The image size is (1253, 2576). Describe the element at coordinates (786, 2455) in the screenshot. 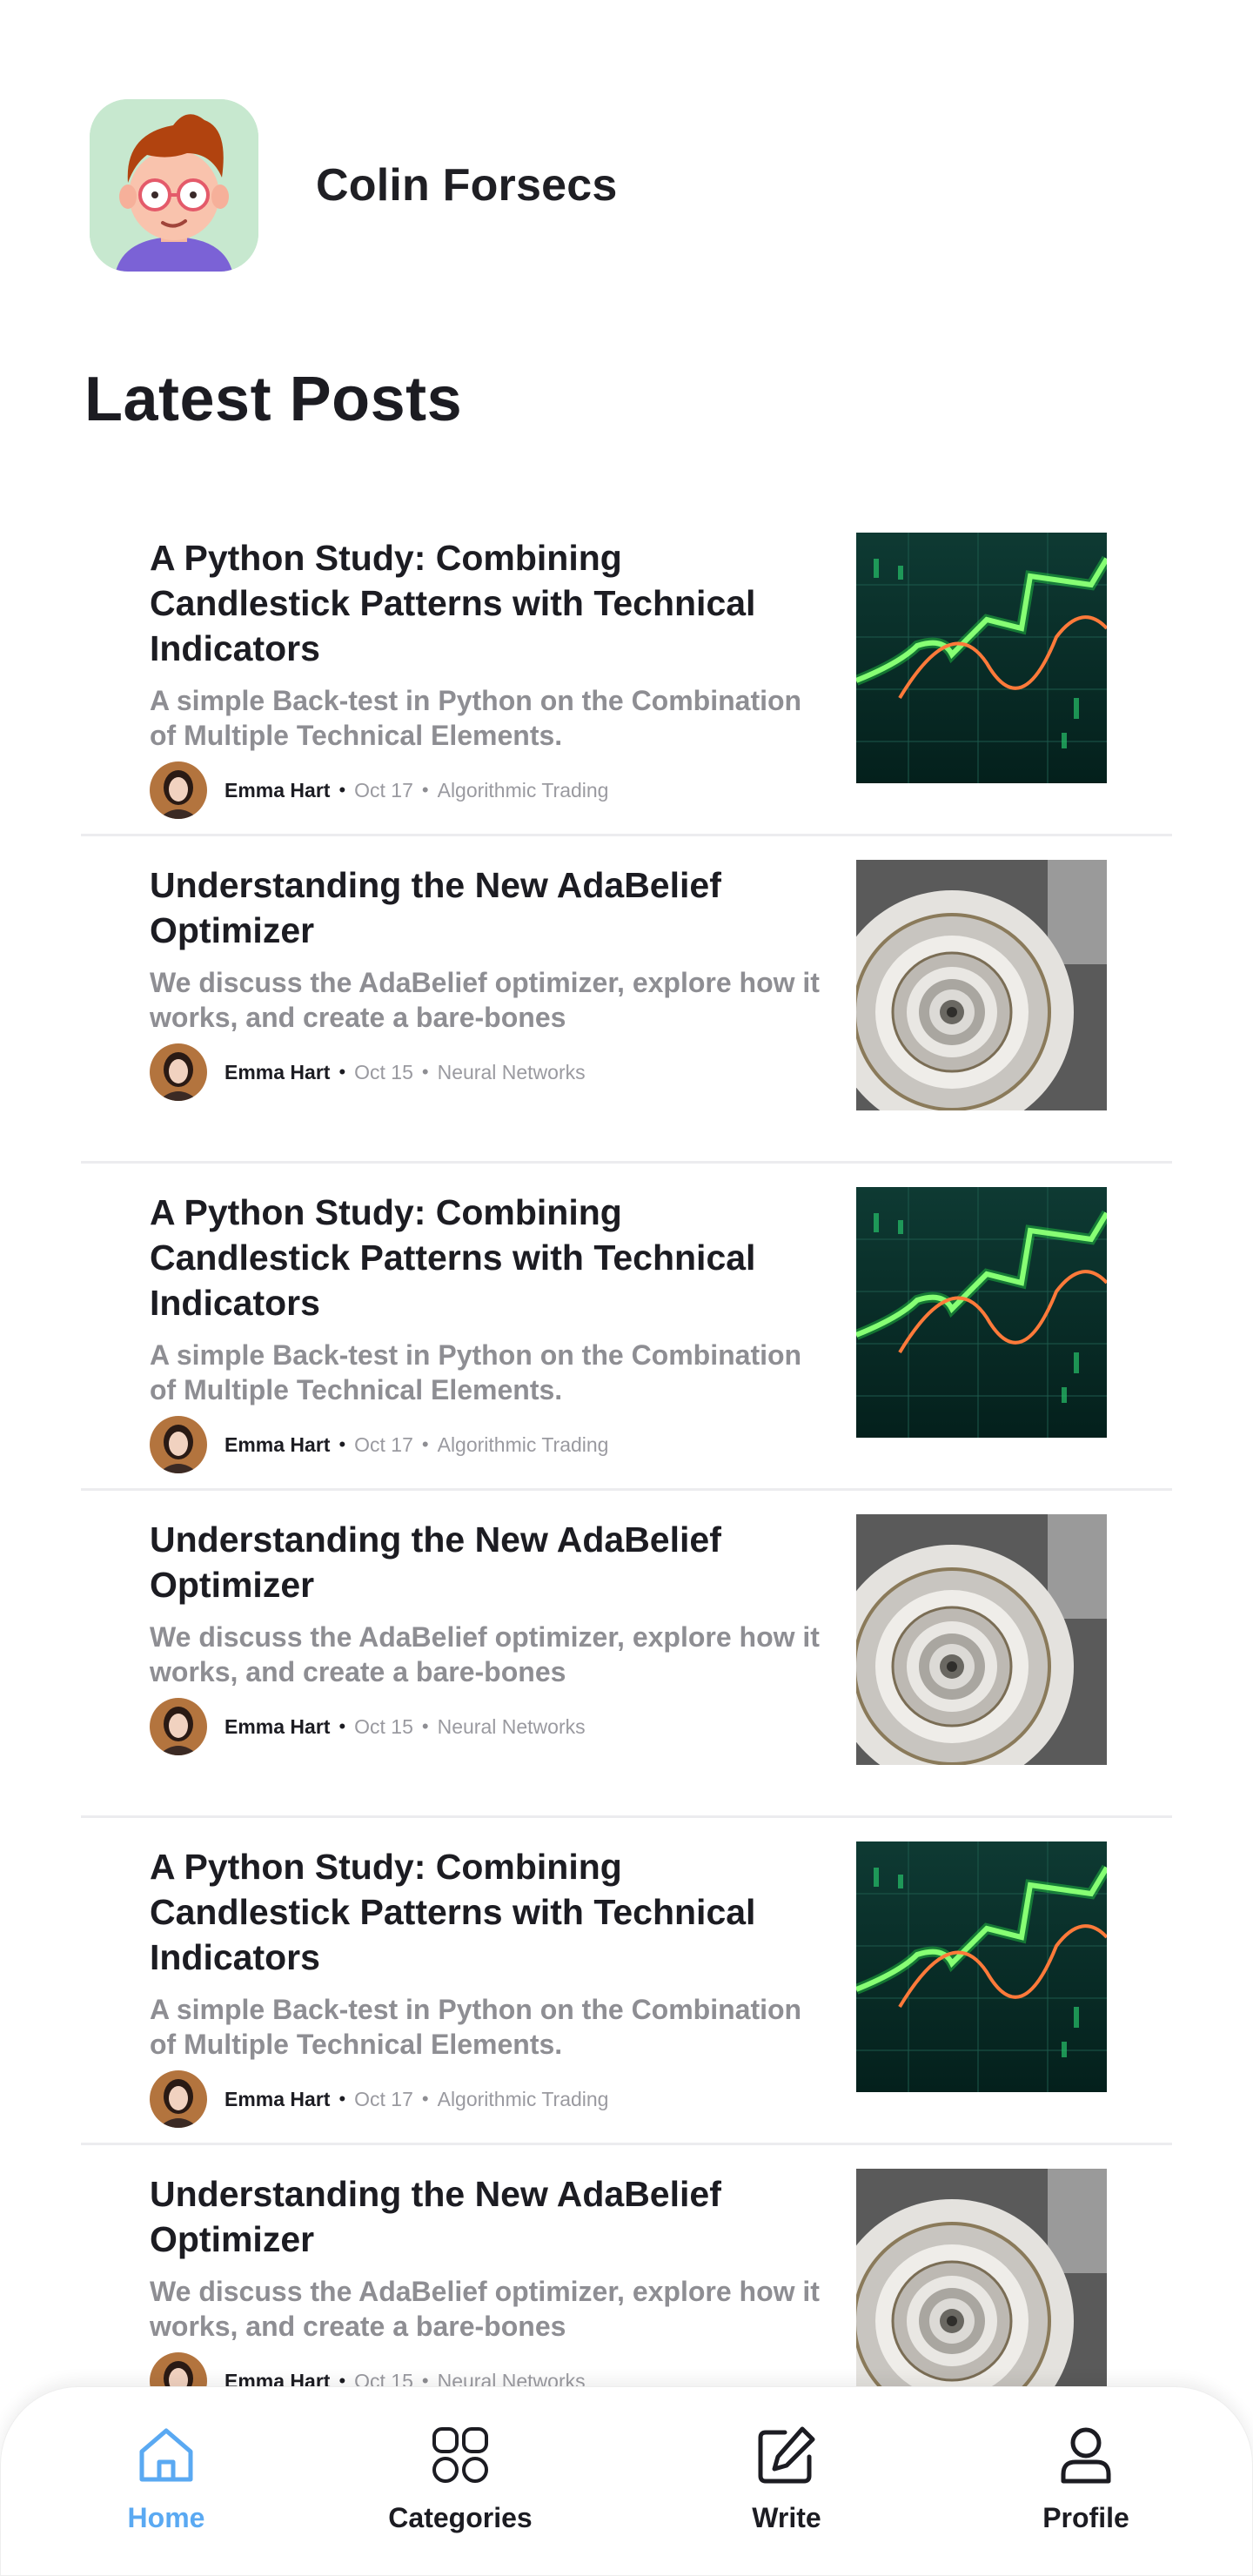

I see `write-icon` at that location.